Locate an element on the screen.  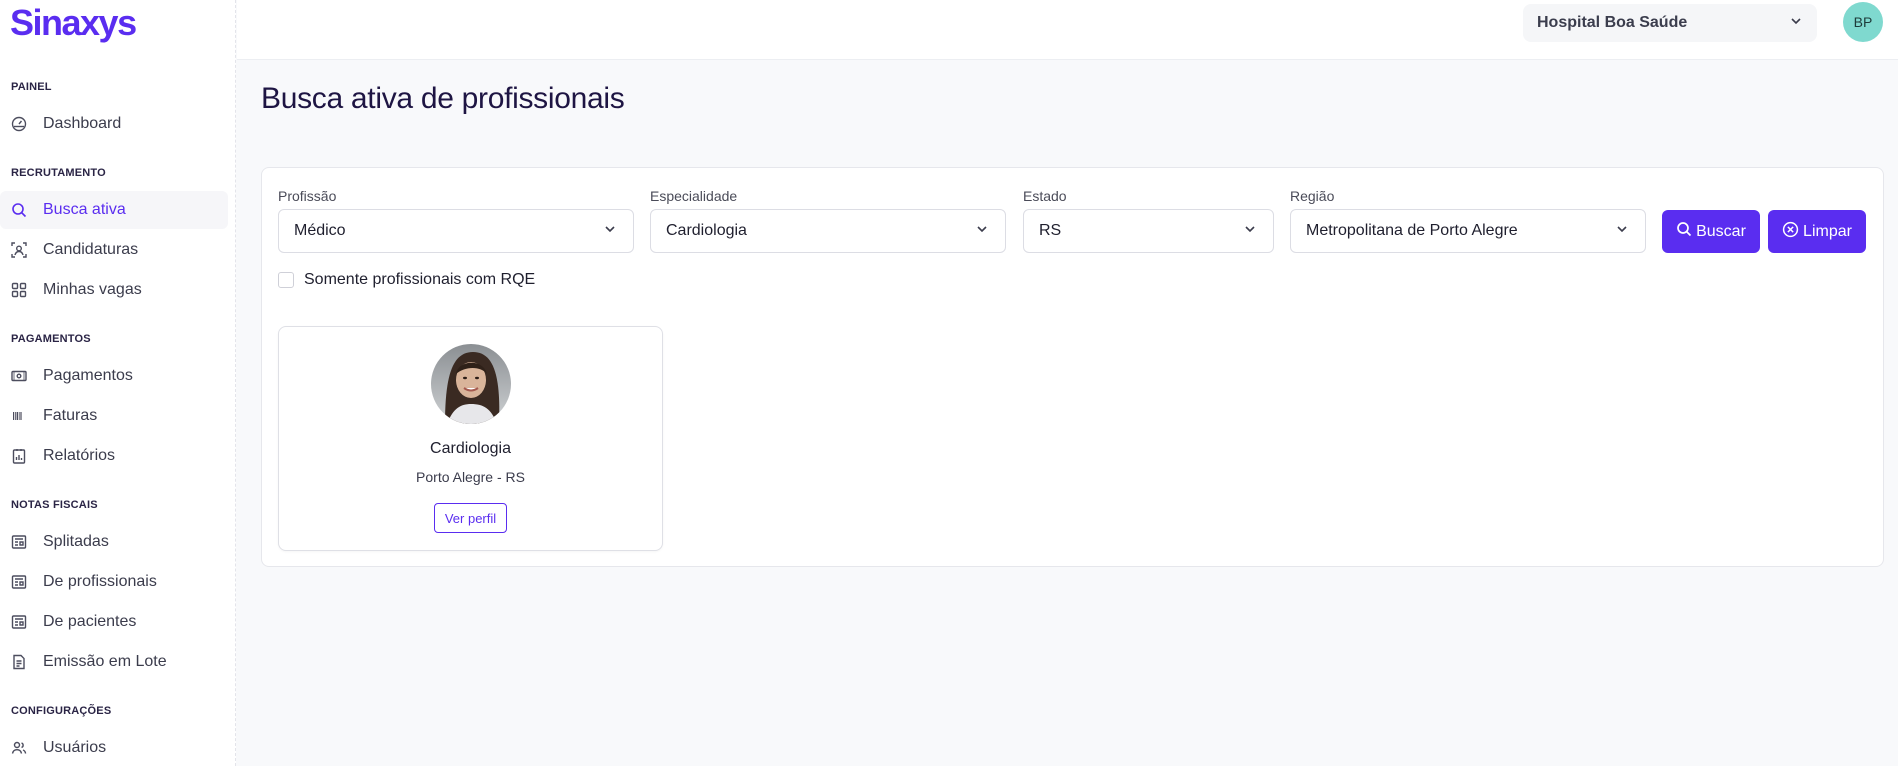
grid-icon is located at coordinates (19, 290).